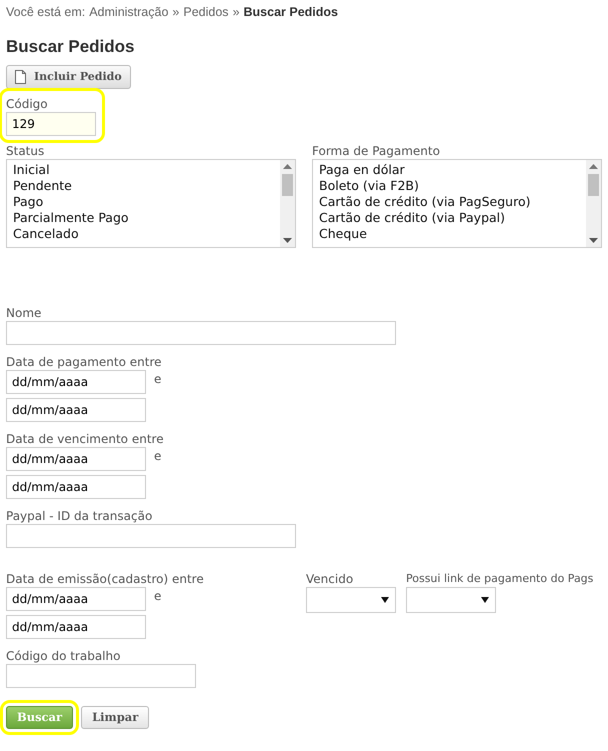  What do you see at coordinates (115, 718) in the screenshot?
I see `clear-button: Limpar` at bounding box center [115, 718].